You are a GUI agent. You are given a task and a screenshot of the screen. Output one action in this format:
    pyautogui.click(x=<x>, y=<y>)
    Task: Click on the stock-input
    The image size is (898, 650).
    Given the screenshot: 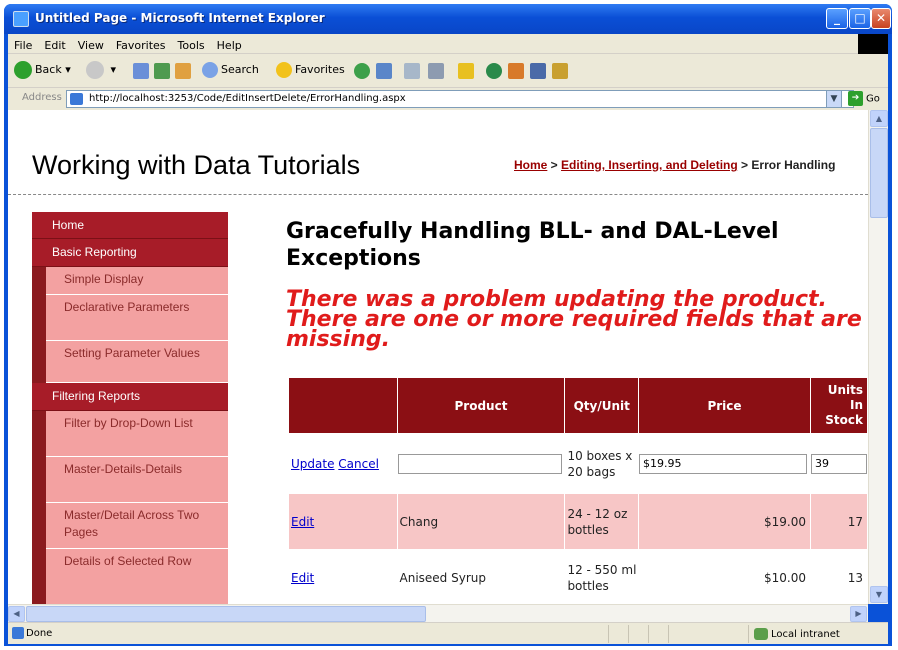 What is the action you would take?
    pyautogui.click(x=838, y=463)
    